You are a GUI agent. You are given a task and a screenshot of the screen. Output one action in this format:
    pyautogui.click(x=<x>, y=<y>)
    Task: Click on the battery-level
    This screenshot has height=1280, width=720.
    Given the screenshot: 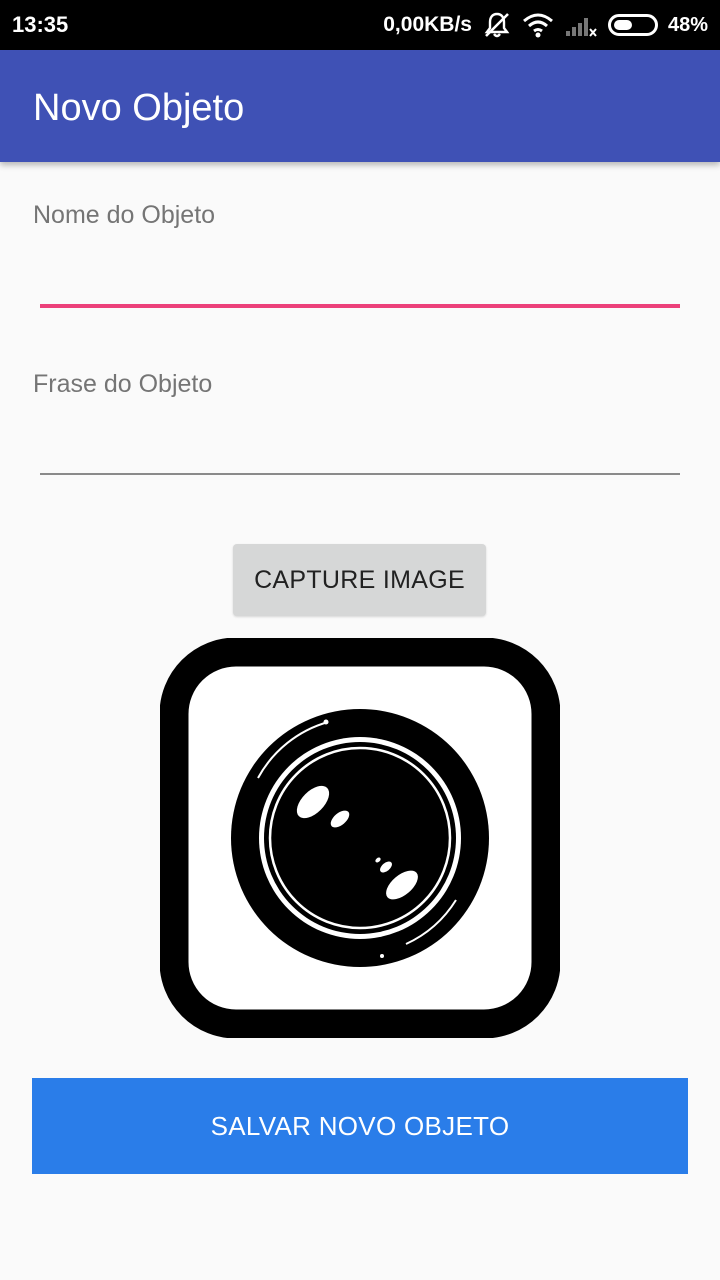 What is the action you would take?
    pyautogui.click(x=623, y=25)
    